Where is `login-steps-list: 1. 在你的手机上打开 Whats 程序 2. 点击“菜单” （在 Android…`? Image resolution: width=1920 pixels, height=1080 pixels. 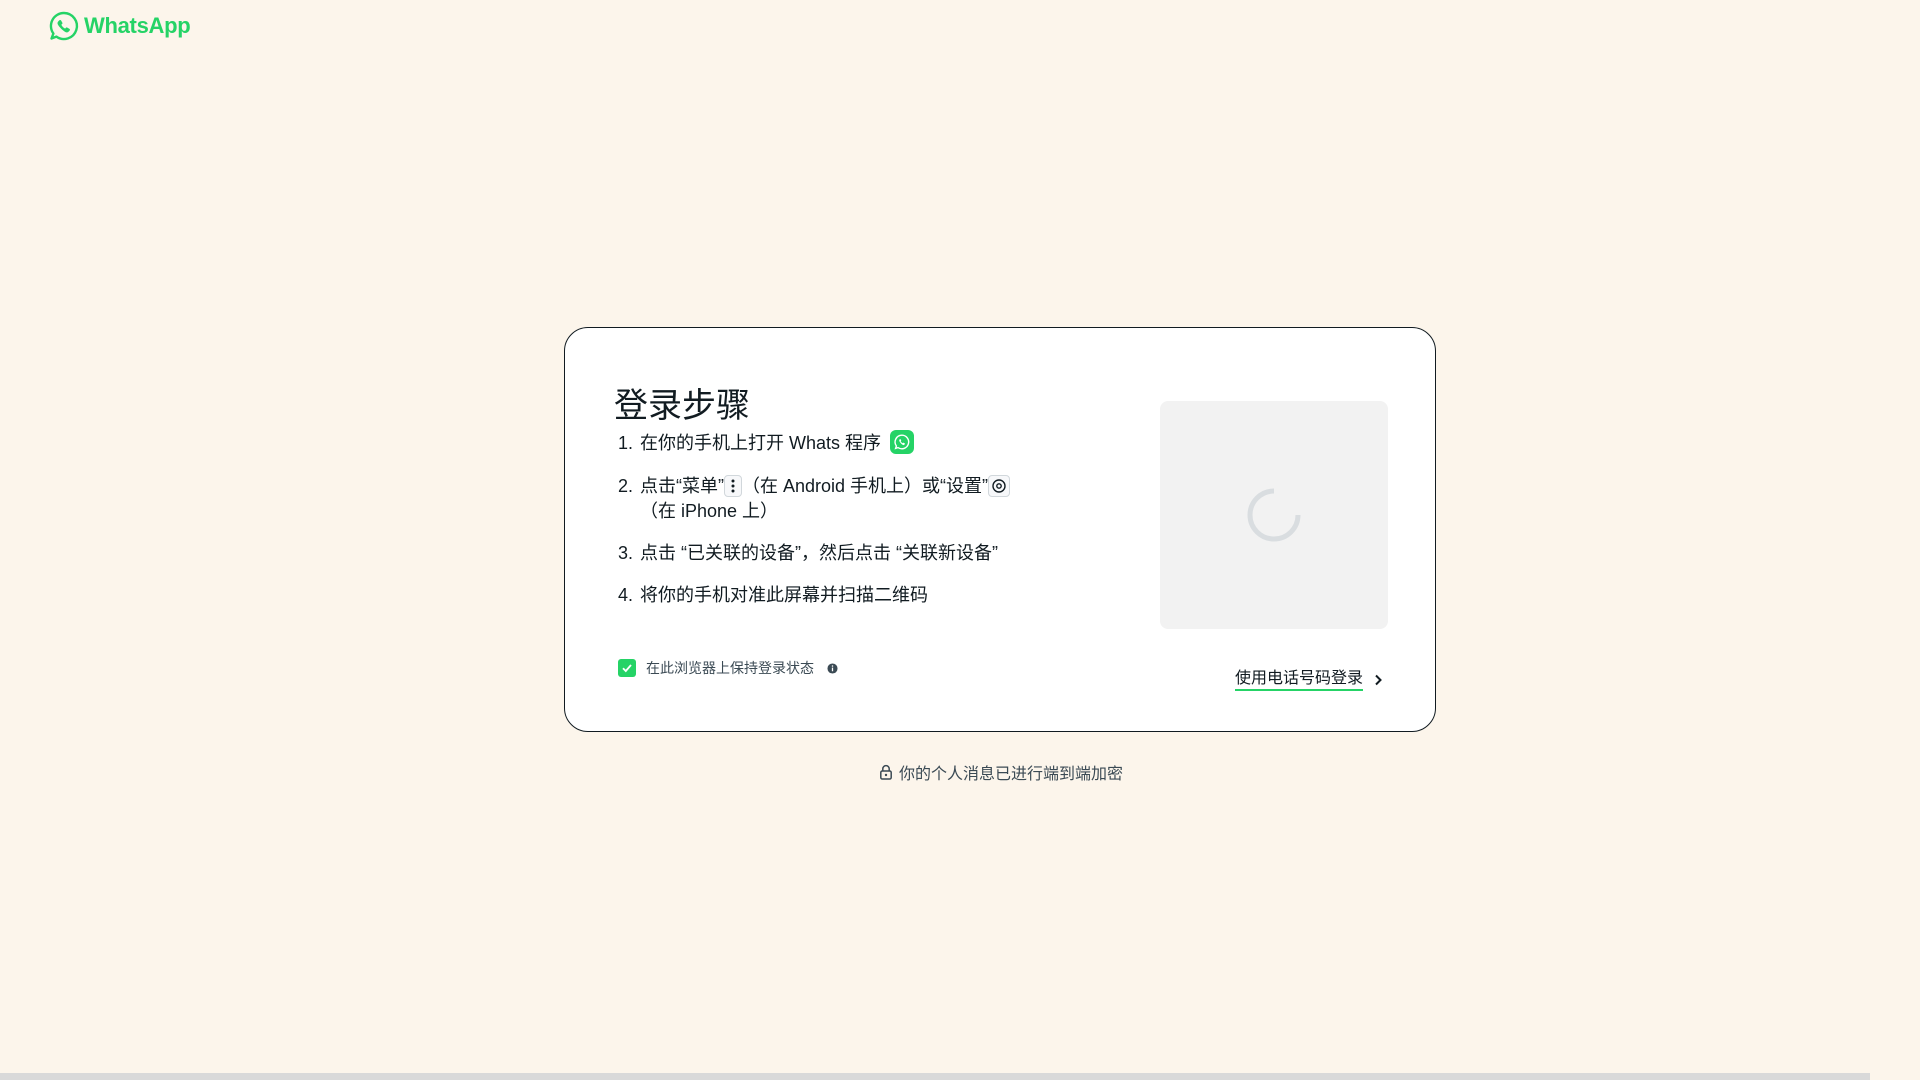
login-steps-list: 1. 在你的手机上打开 Whats 程序 2. 点击“菜单” （在 Android… is located at coordinates (838, 527).